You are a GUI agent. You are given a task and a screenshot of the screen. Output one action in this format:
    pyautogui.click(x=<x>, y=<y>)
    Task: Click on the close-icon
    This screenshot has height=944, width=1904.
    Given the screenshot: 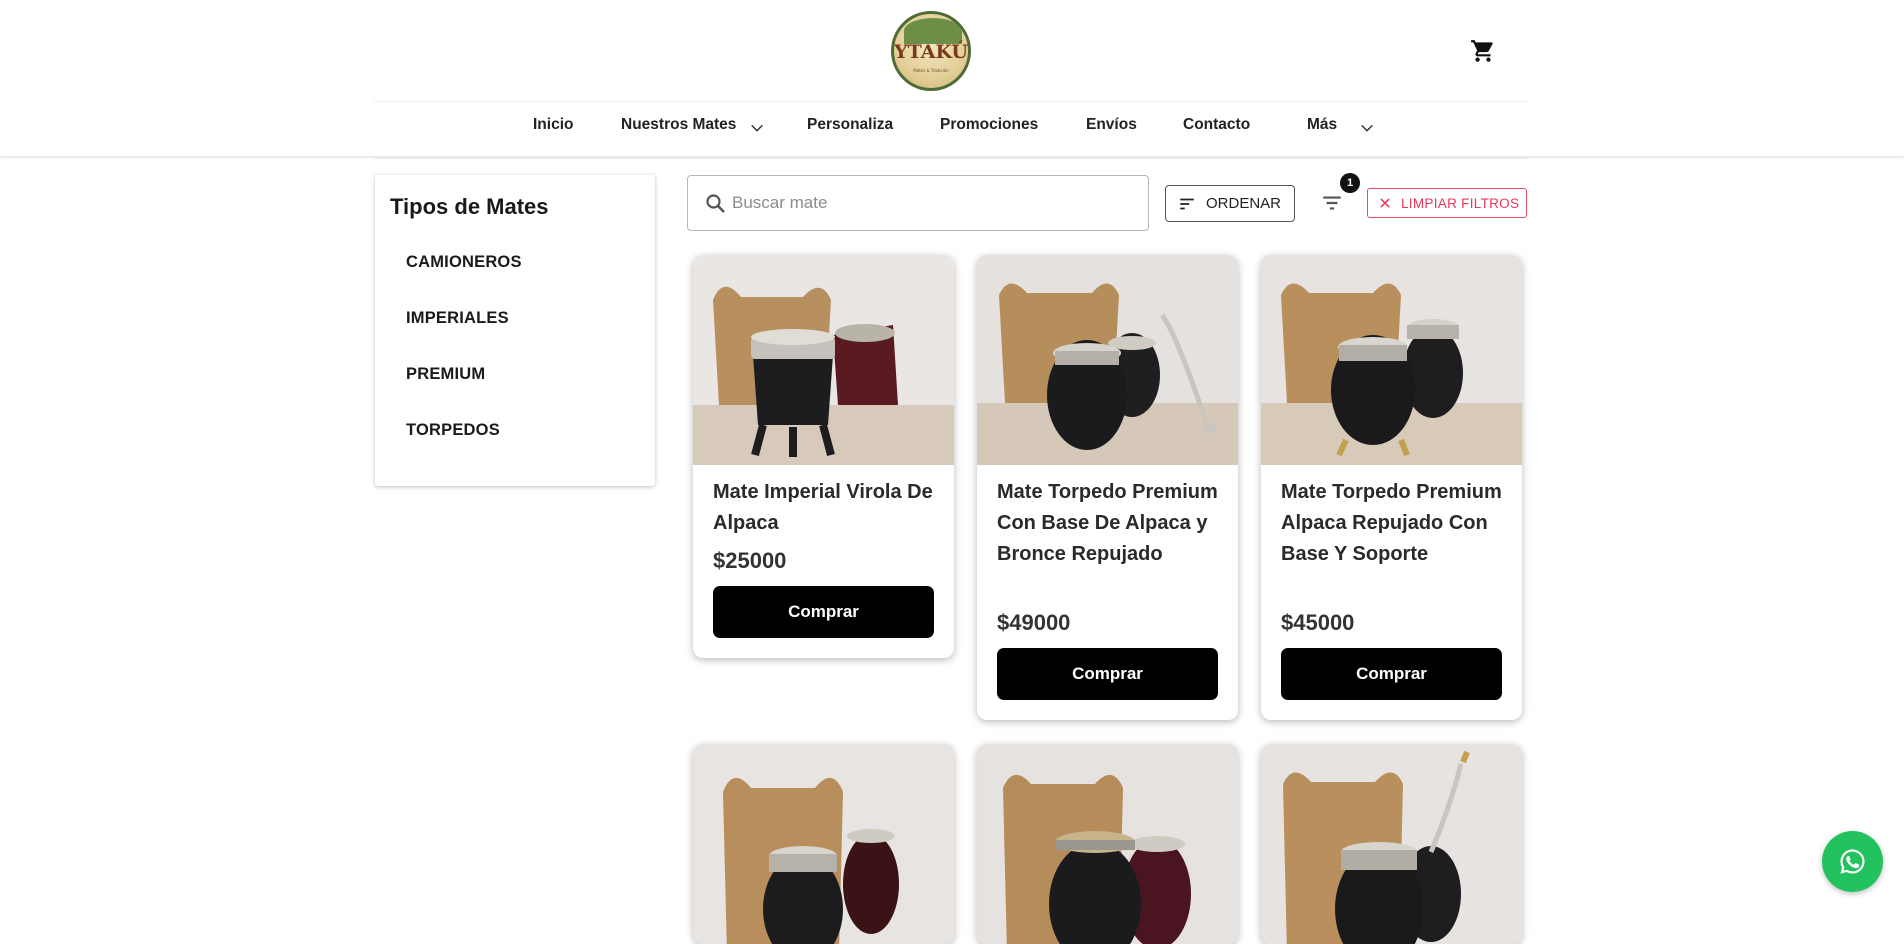 What is the action you would take?
    pyautogui.click(x=1385, y=203)
    